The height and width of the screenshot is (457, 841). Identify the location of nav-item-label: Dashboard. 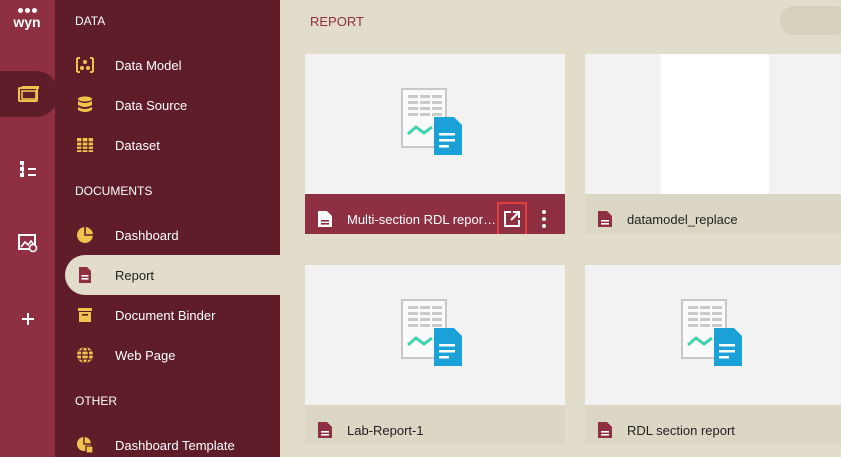
(147, 235).